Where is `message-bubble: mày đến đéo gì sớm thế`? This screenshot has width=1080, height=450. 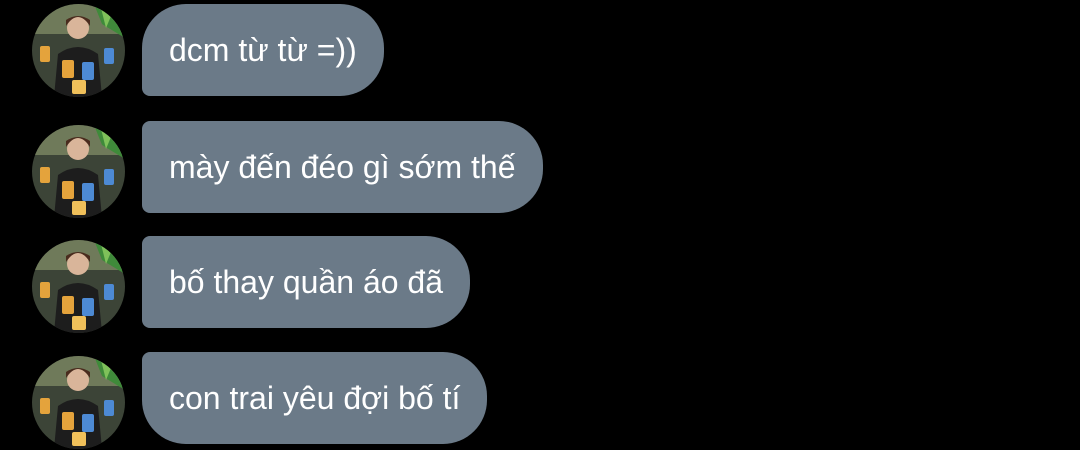
message-bubble: mày đến đéo gì sớm thế is located at coordinates (342, 167).